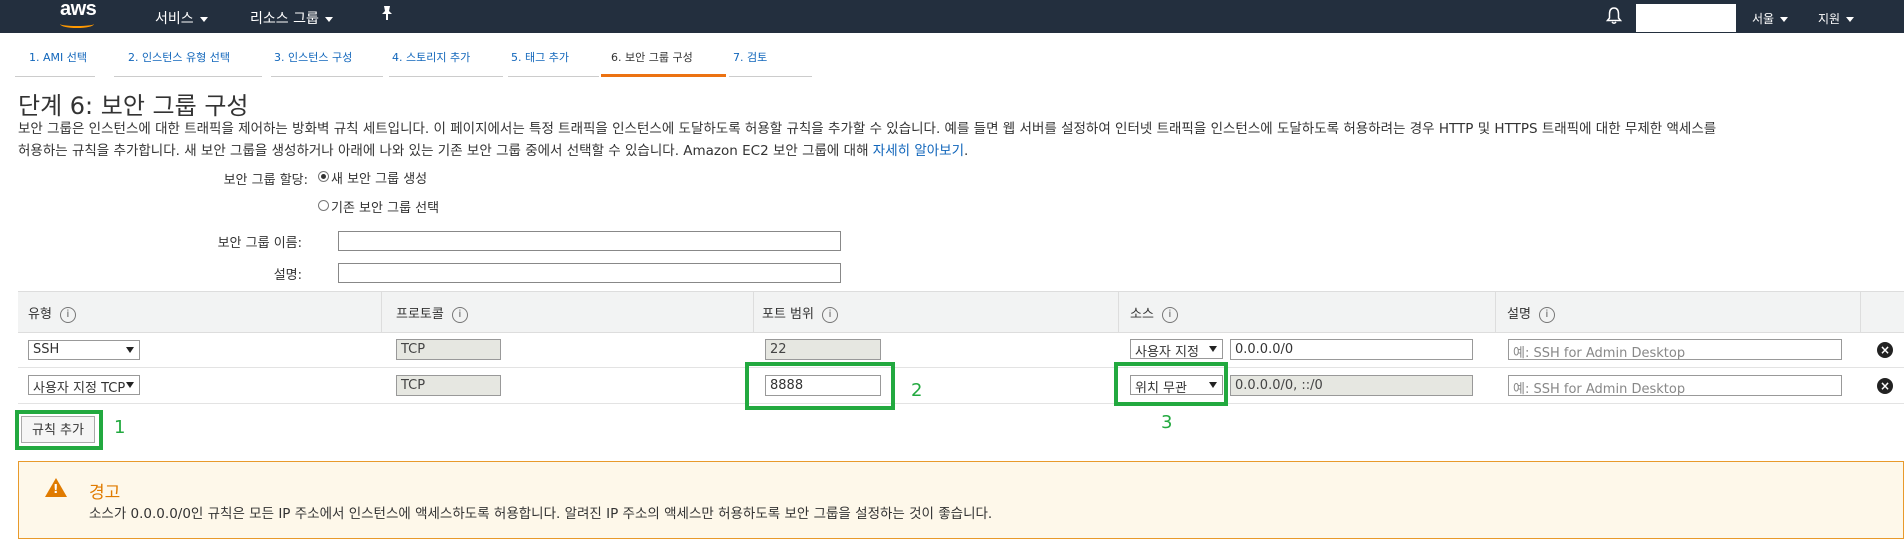  What do you see at coordinates (589, 241) in the screenshot?
I see `security-group-name-input` at bounding box center [589, 241].